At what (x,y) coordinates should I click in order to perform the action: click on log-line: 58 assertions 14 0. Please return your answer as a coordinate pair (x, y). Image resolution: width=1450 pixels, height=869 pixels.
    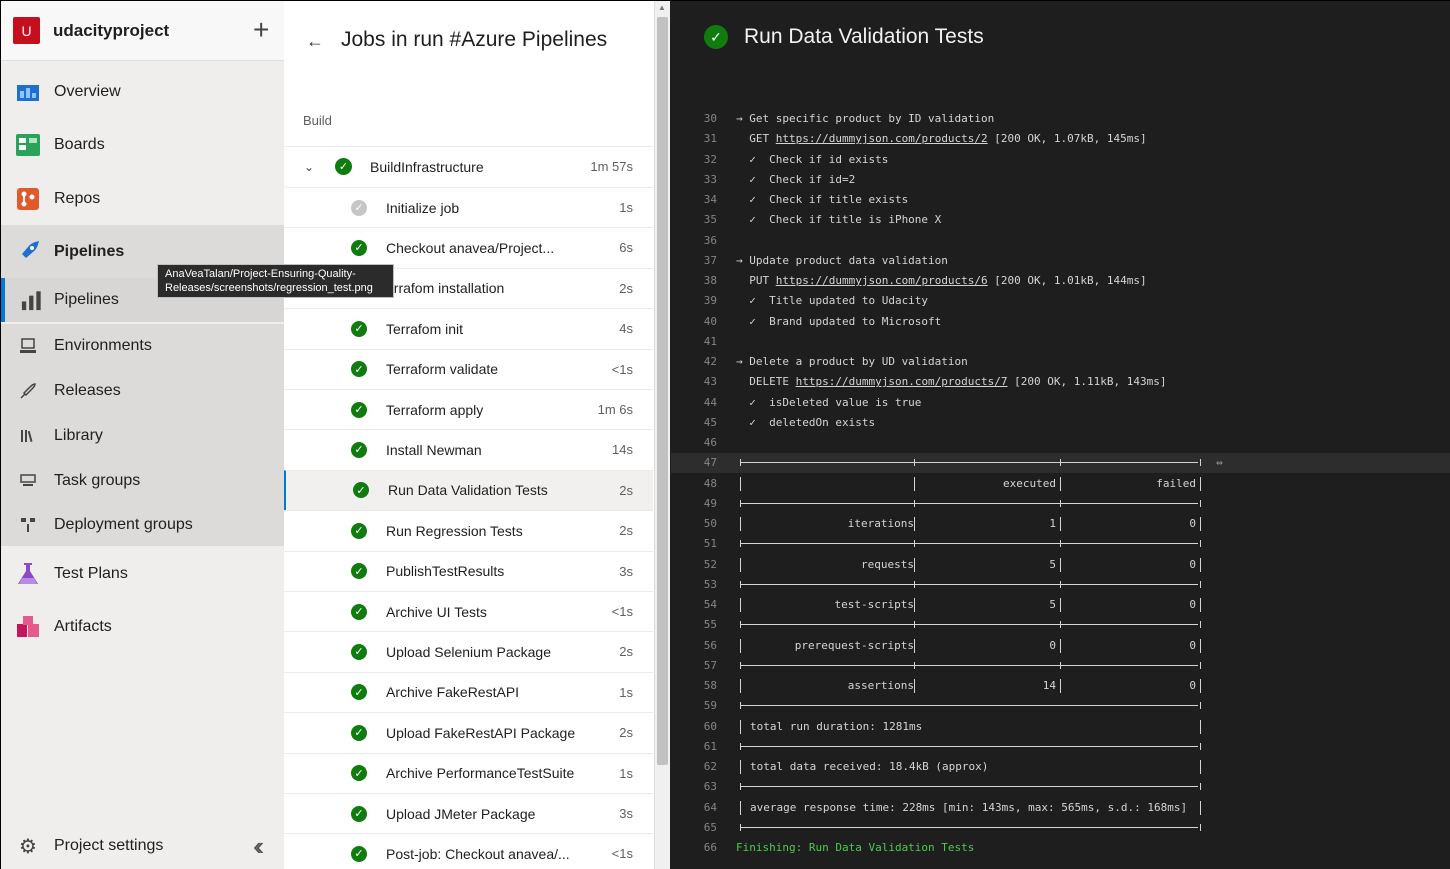
    Looking at the image, I should click on (1060, 686).